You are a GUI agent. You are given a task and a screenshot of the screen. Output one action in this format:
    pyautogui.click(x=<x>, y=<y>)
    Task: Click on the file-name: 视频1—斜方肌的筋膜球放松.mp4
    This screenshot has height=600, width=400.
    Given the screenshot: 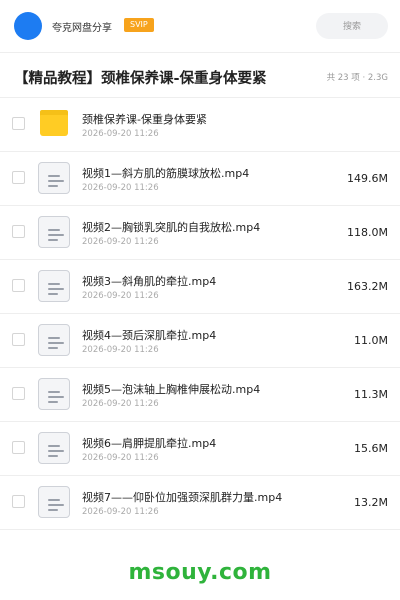 What is the action you would take?
    pyautogui.click(x=166, y=173)
    